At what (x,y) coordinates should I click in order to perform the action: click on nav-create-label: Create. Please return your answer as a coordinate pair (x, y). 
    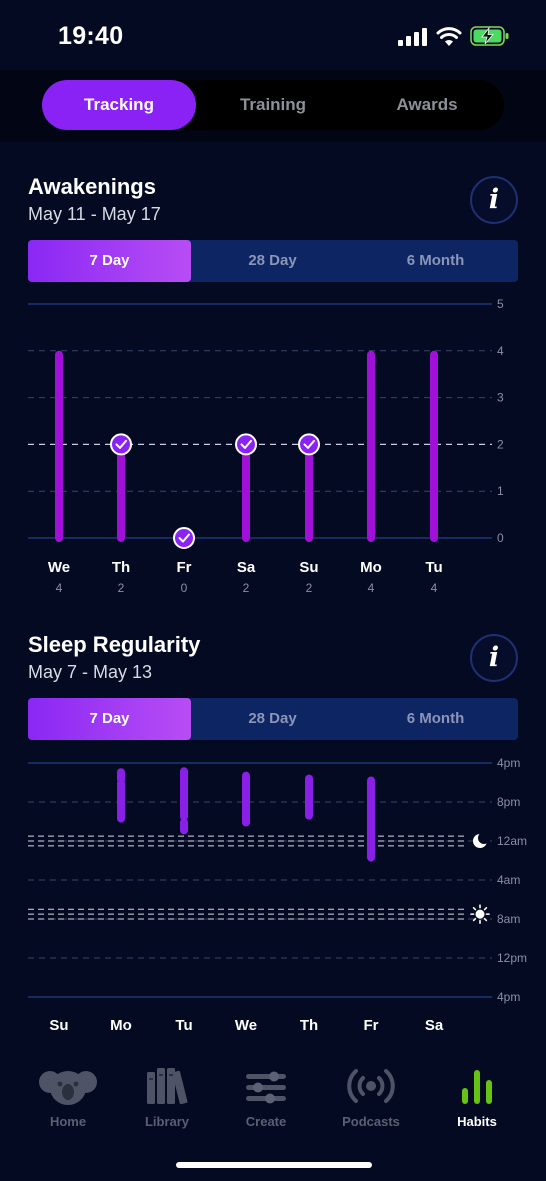
    Looking at the image, I should click on (266, 1121).